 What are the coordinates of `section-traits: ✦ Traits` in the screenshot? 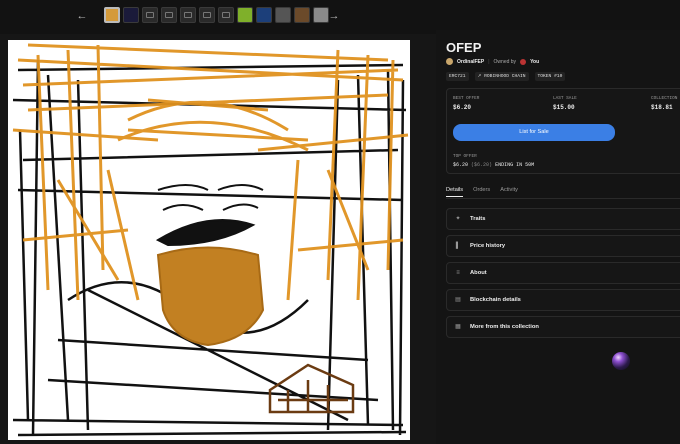 It's located at (563, 219).